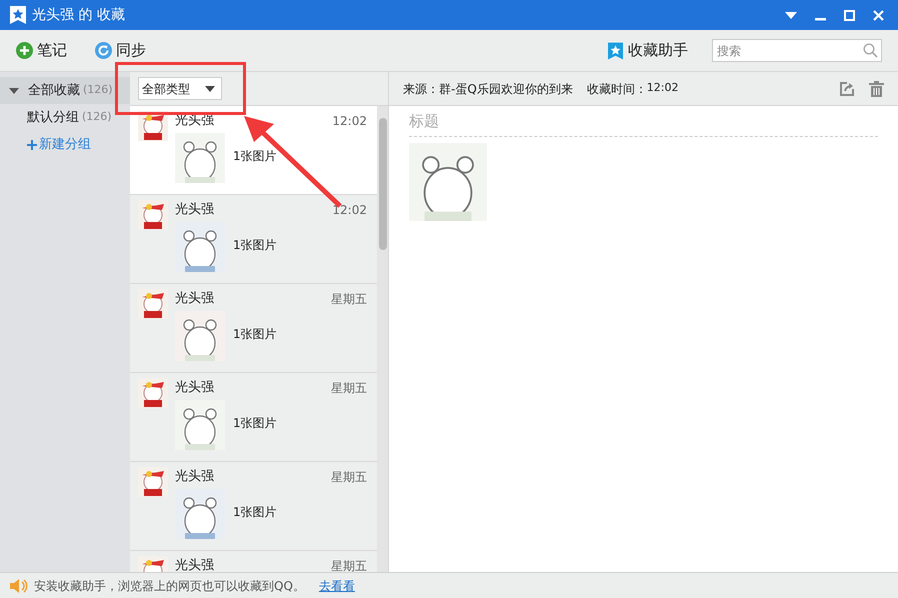 This screenshot has height=598, width=898. I want to click on scrollbar, so click(382, 339).